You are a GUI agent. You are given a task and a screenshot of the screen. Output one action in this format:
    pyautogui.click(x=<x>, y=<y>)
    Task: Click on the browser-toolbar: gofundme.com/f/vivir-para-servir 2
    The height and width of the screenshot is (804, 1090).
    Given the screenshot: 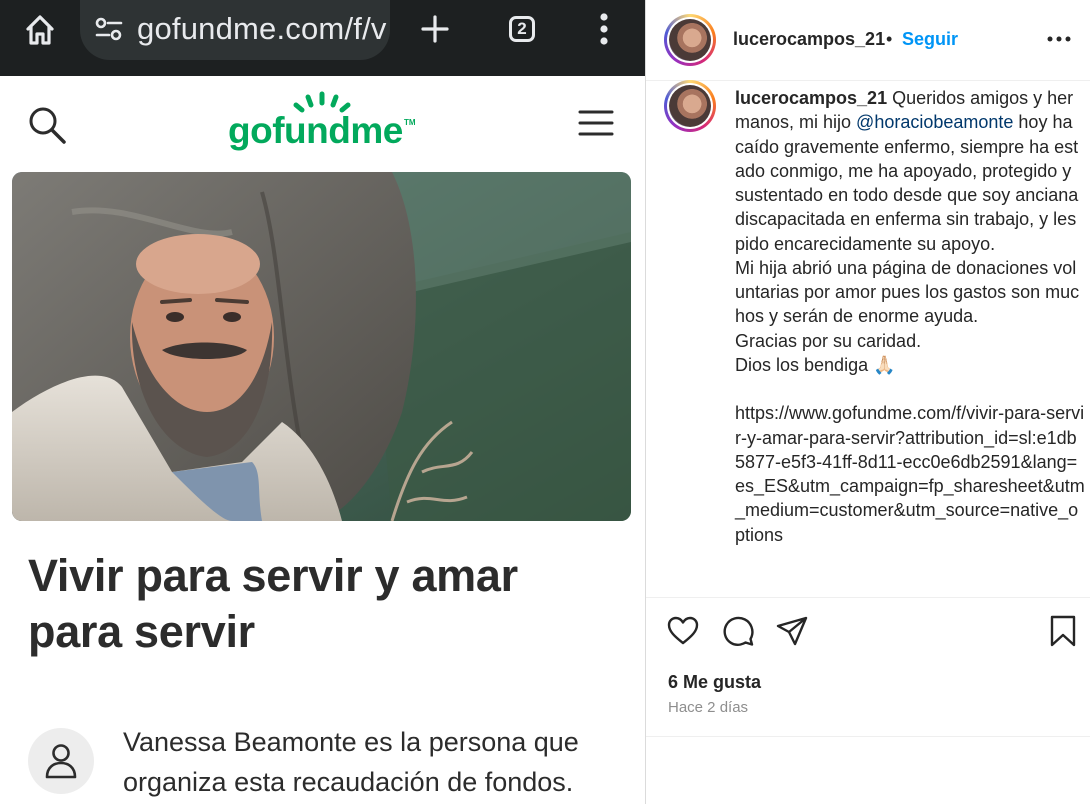 What is the action you would take?
    pyautogui.click(x=322, y=38)
    